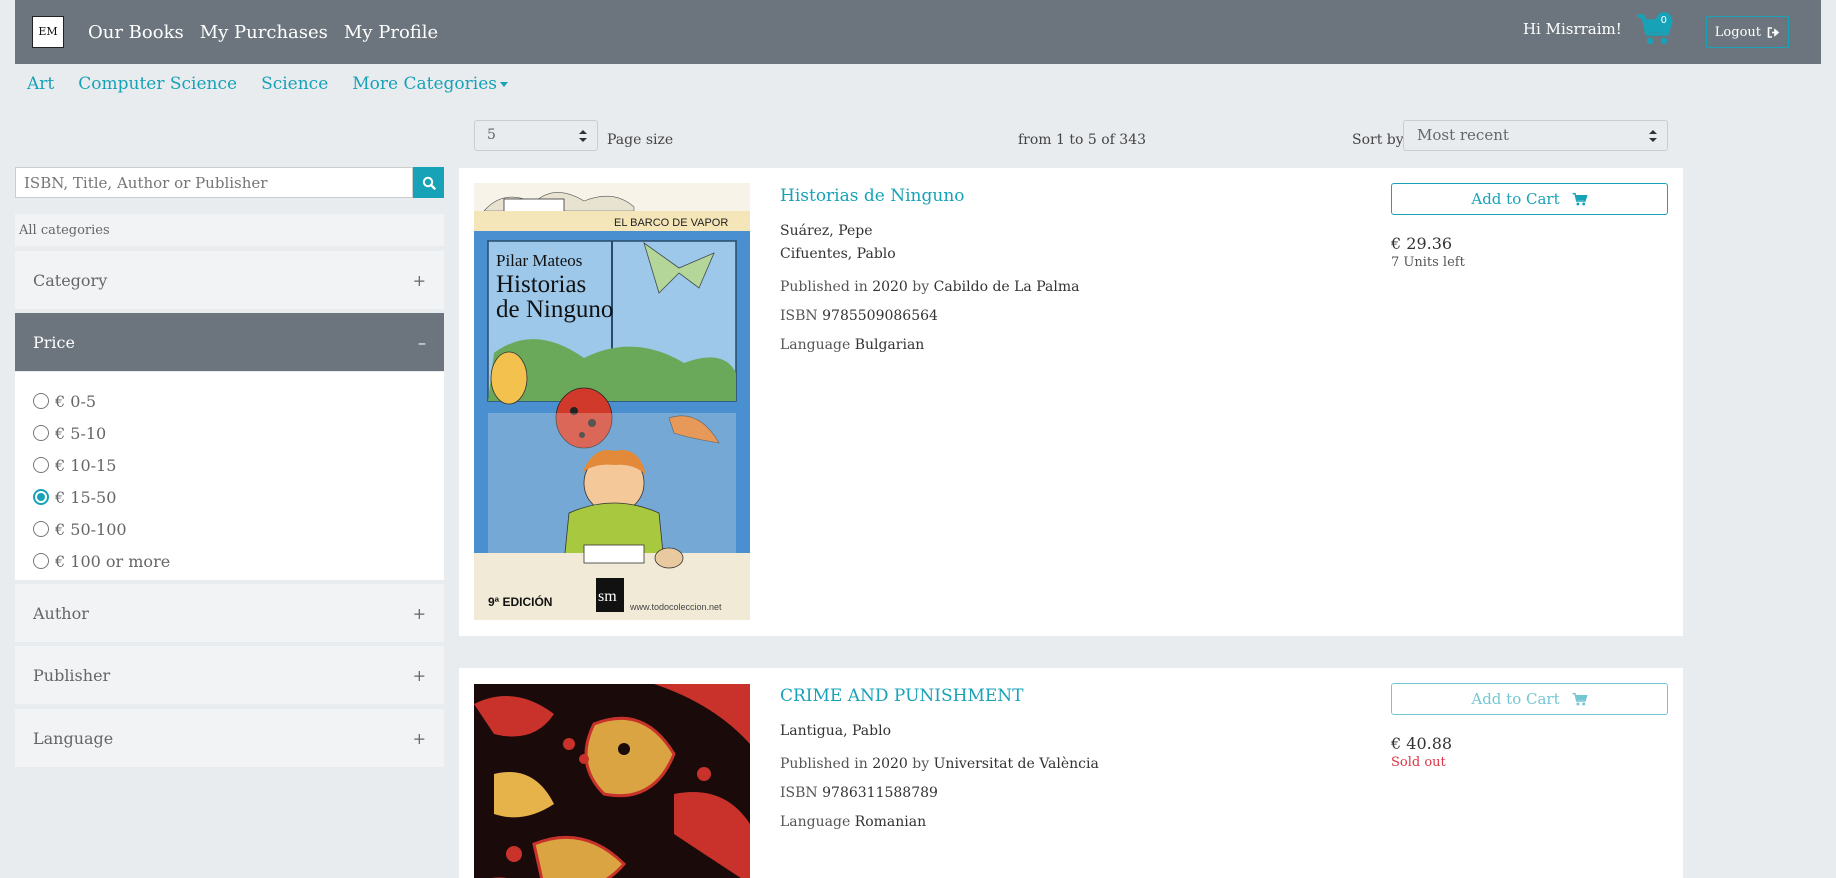 The image size is (1836, 878). Describe the element at coordinates (229, 738) in the screenshot. I see `filter-language-header: Language +` at that location.